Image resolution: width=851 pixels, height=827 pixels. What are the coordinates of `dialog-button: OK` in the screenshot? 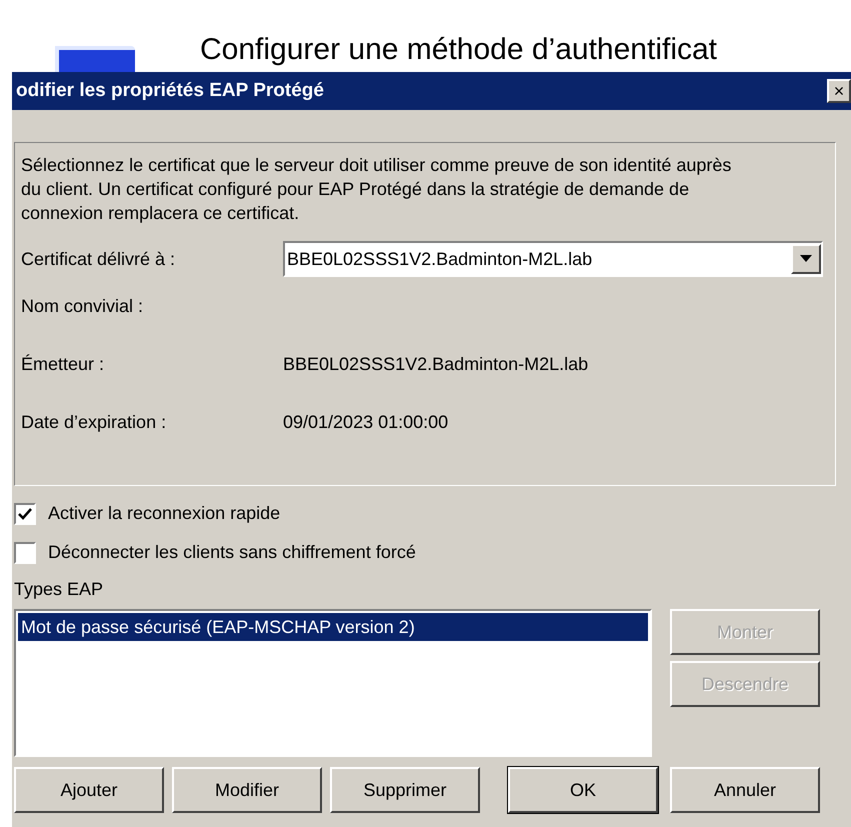 It's located at (583, 790).